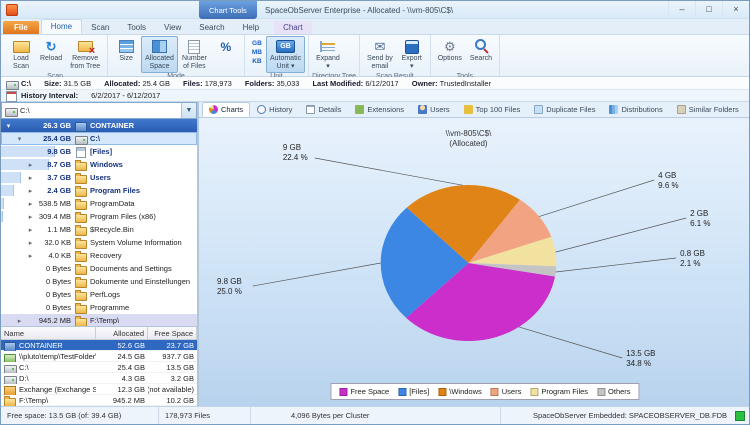 This screenshot has height=425, width=750. Describe the element at coordinates (48, 333) in the screenshot. I see `column-header-name: Name` at that location.